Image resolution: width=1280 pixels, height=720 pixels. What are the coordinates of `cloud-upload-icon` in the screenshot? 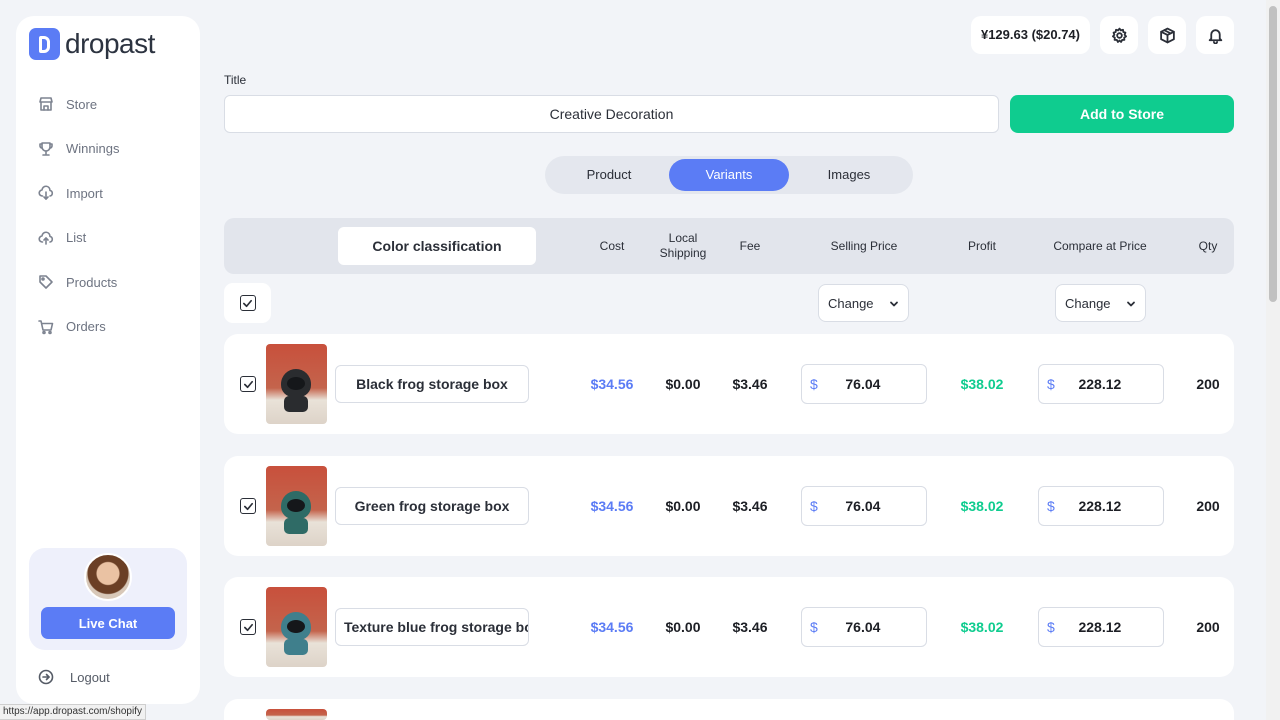 It's located at (46, 238).